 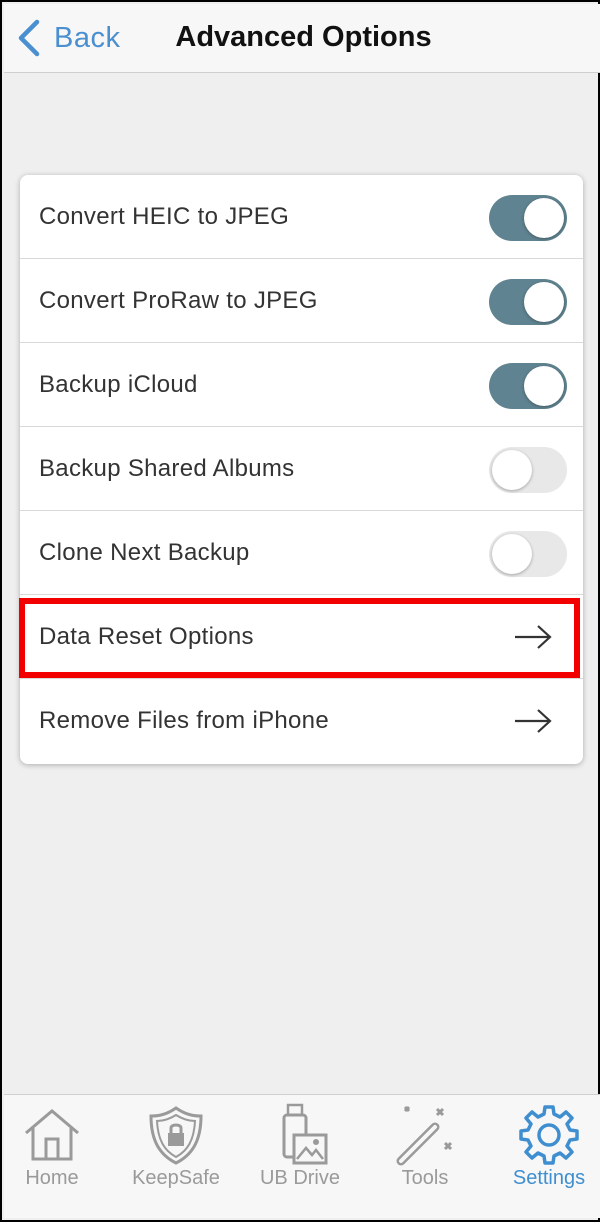 I want to click on page-title: Advanced Options, so click(x=303, y=37).